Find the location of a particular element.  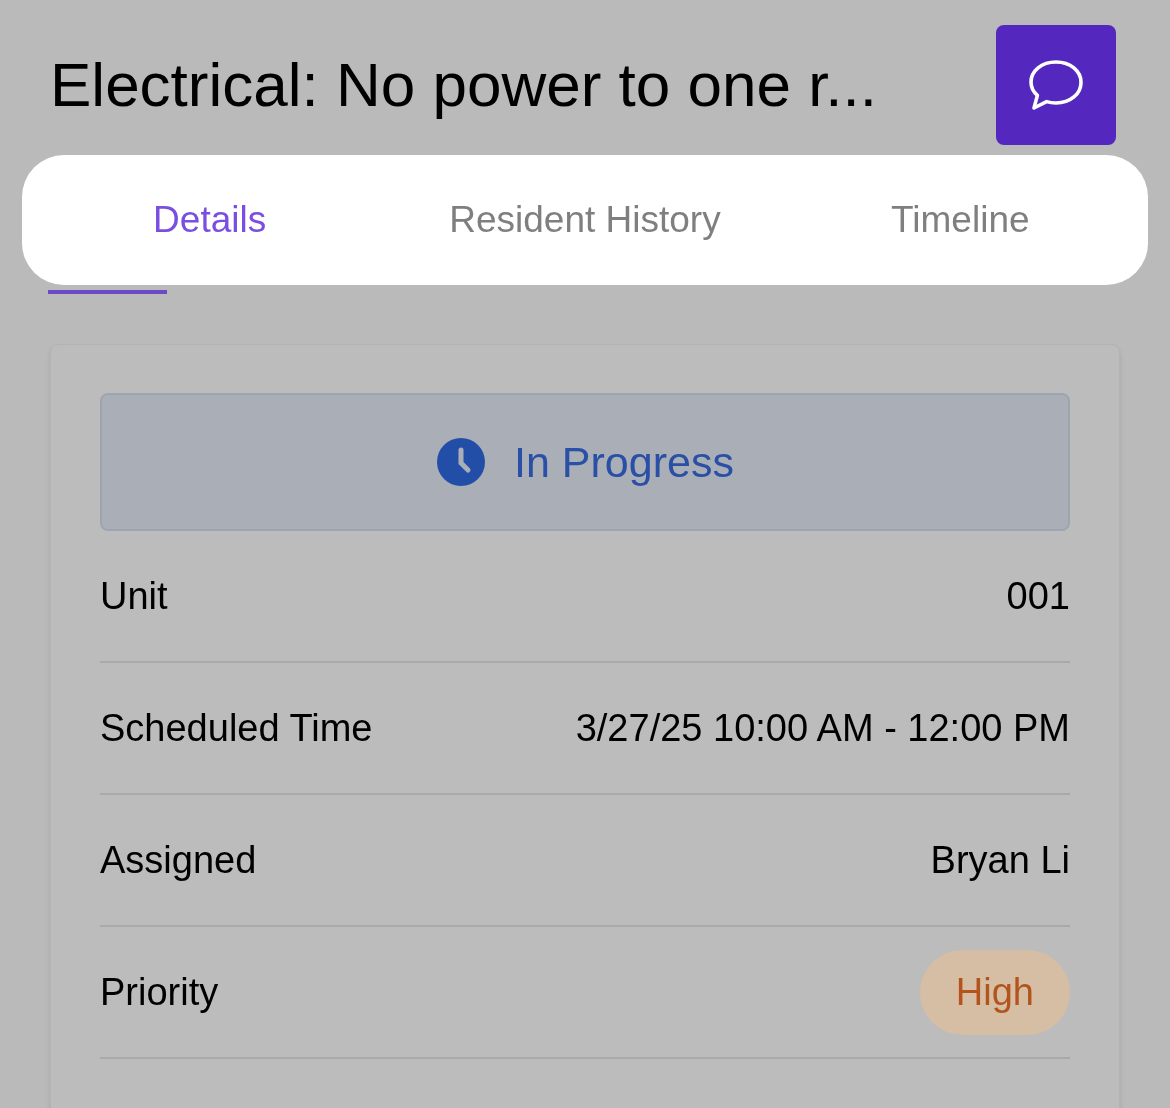

field-label: Unit is located at coordinates (134, 596).